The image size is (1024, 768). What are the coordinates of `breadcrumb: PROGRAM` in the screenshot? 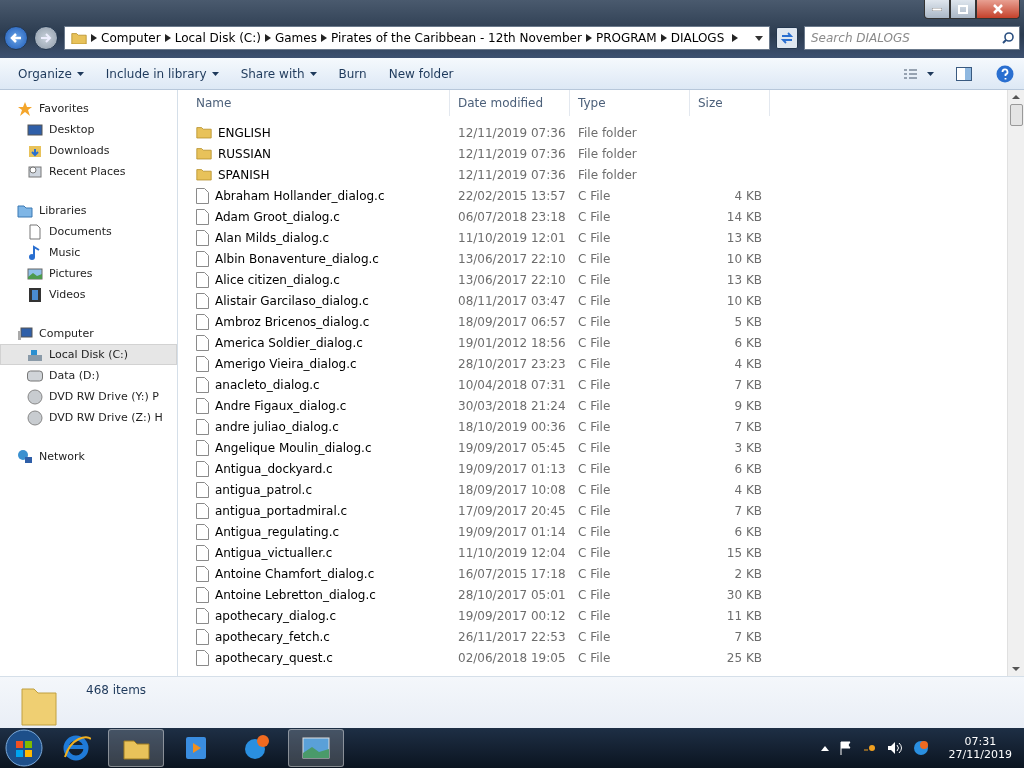 It's located at (626, 38).